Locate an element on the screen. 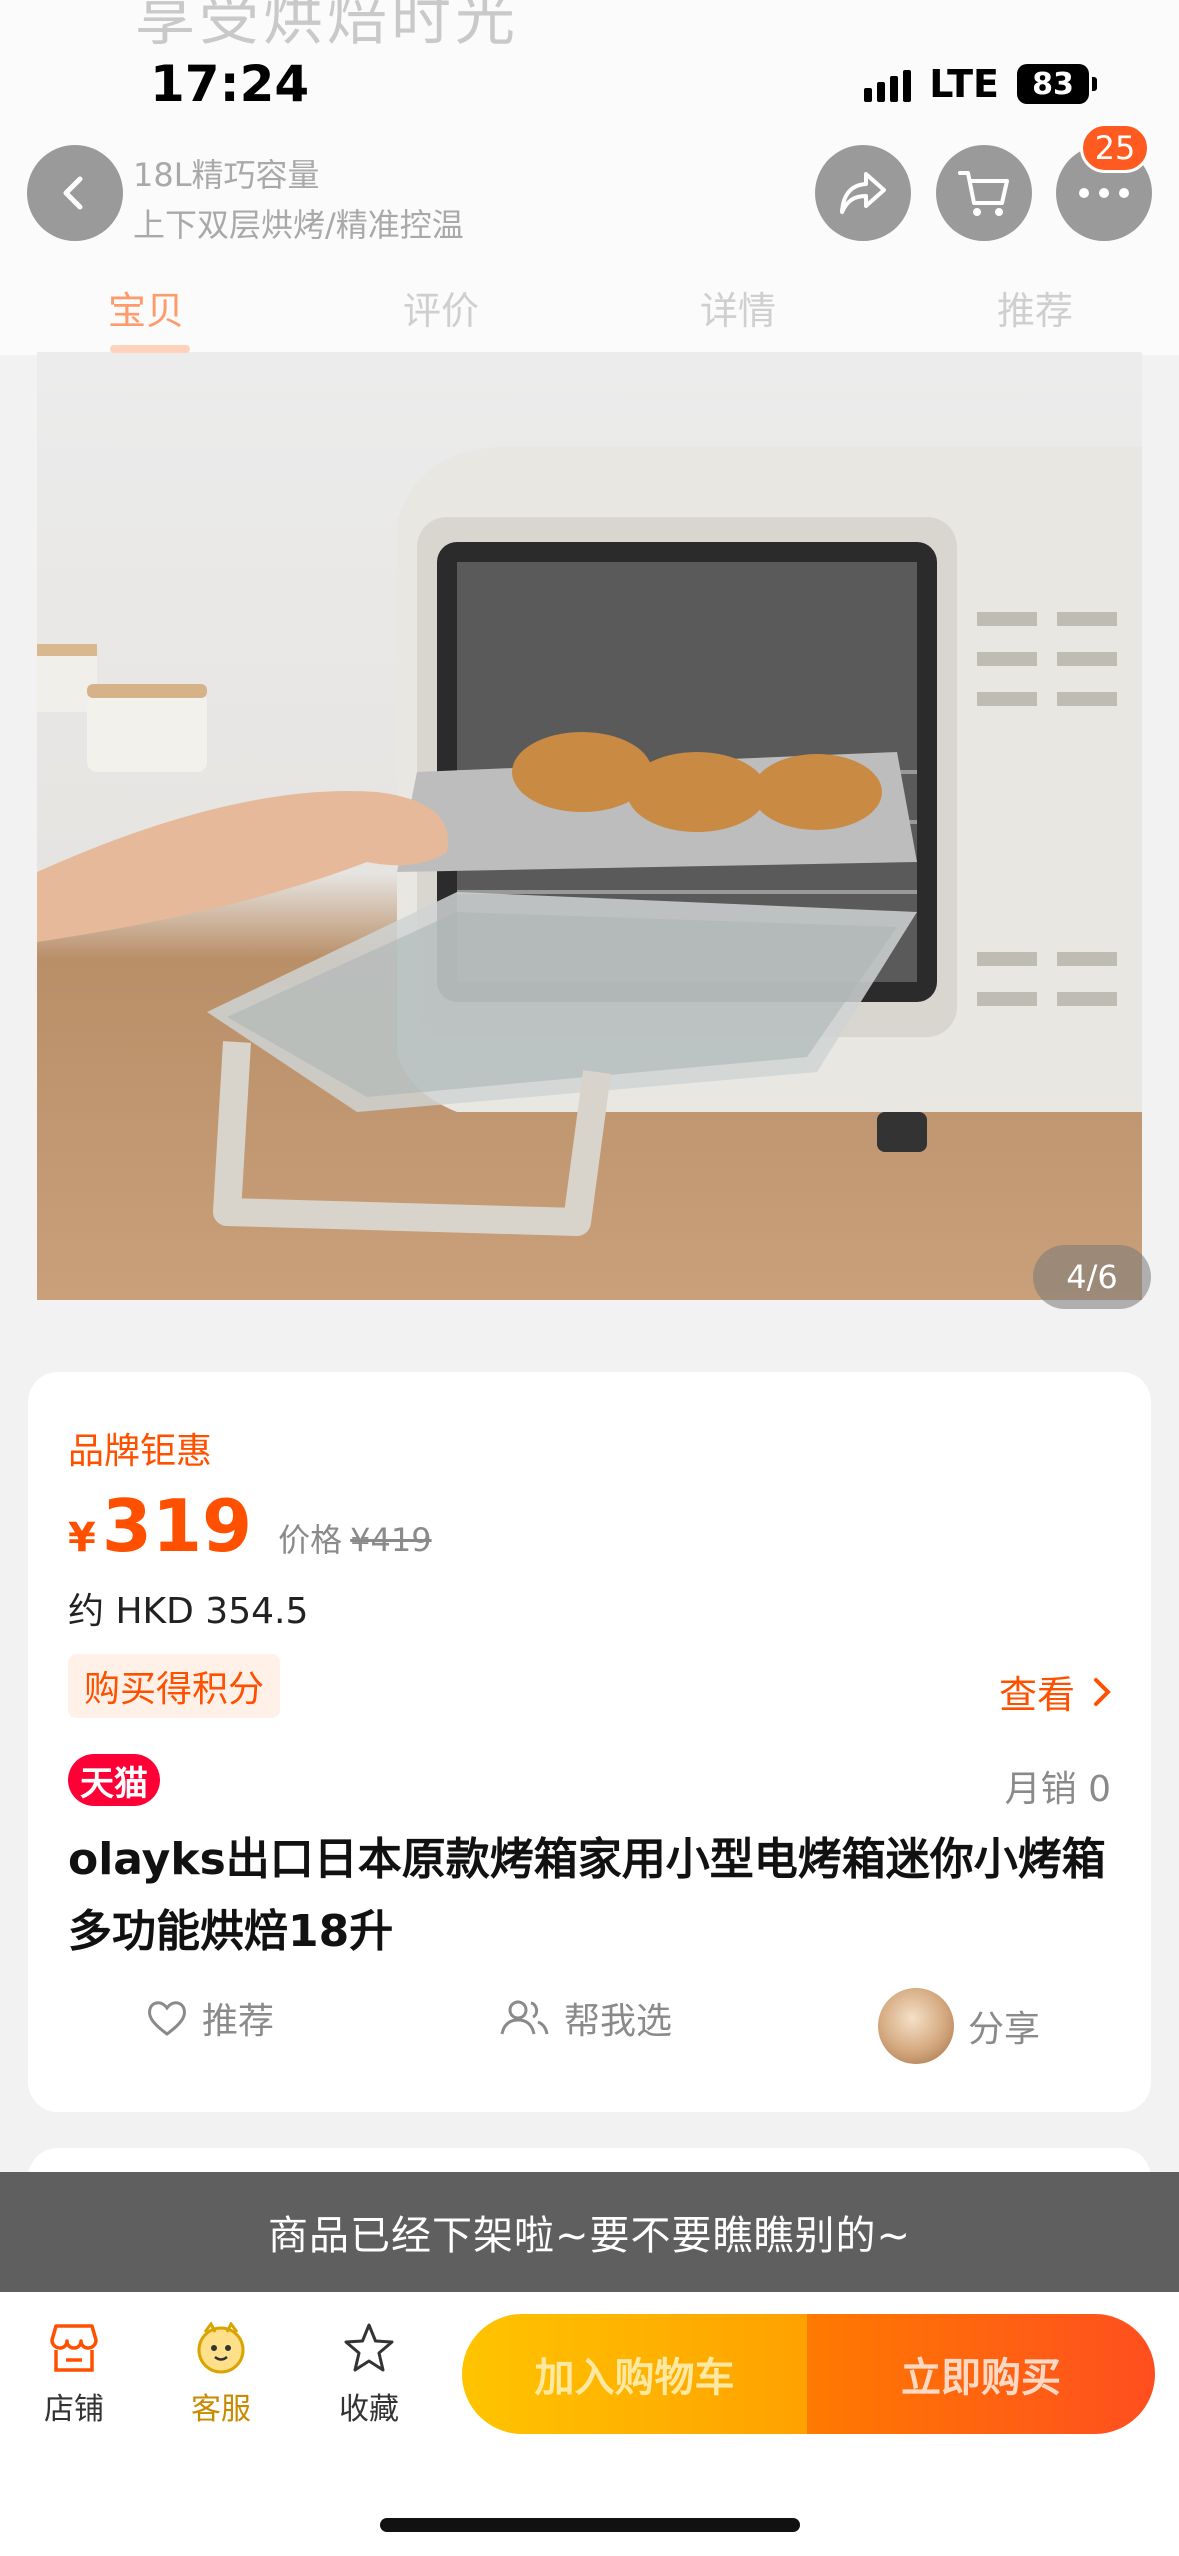 The width and height of the screenshot is (1179, 2556). share-button is located at coordinates (863, 193).